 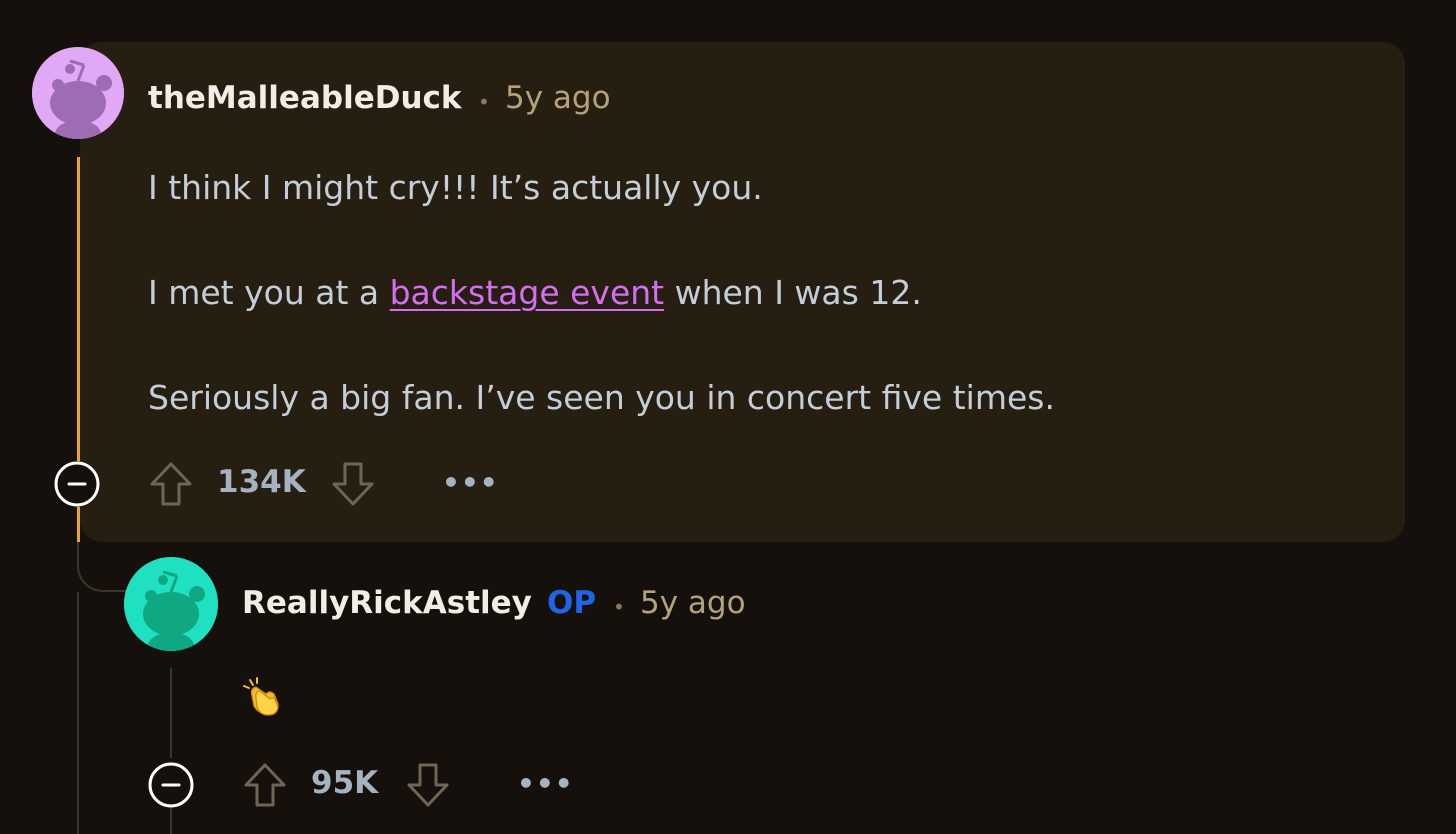 What do you see at coordinates (572, 603) in the screenshot?
I see `op-badge: OP` at bounding box center [572, 603].